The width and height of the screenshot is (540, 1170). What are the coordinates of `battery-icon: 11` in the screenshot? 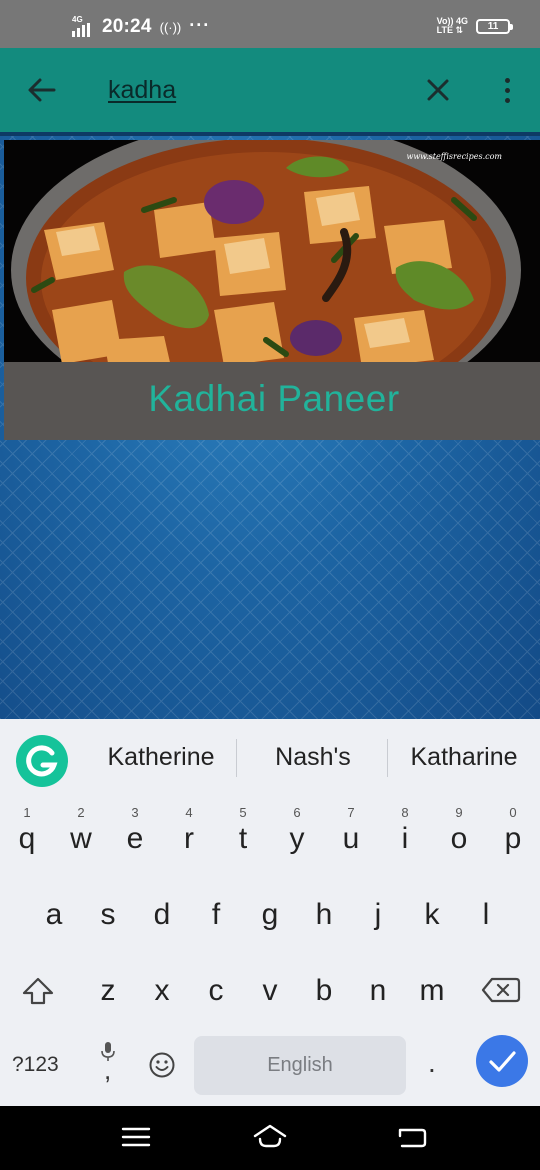 It's located at (494, 26).